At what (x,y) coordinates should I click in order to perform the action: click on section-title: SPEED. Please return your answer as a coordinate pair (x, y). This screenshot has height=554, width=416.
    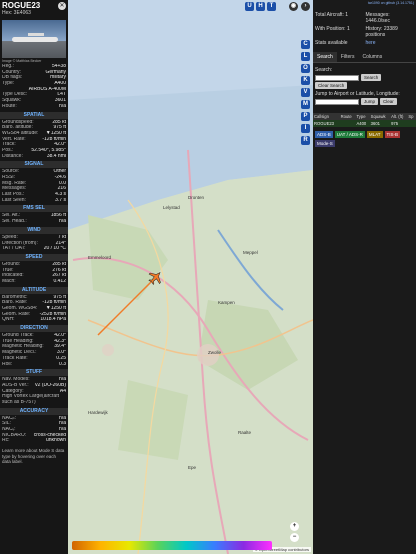
    Looking at the image, I should click on (34, 257).